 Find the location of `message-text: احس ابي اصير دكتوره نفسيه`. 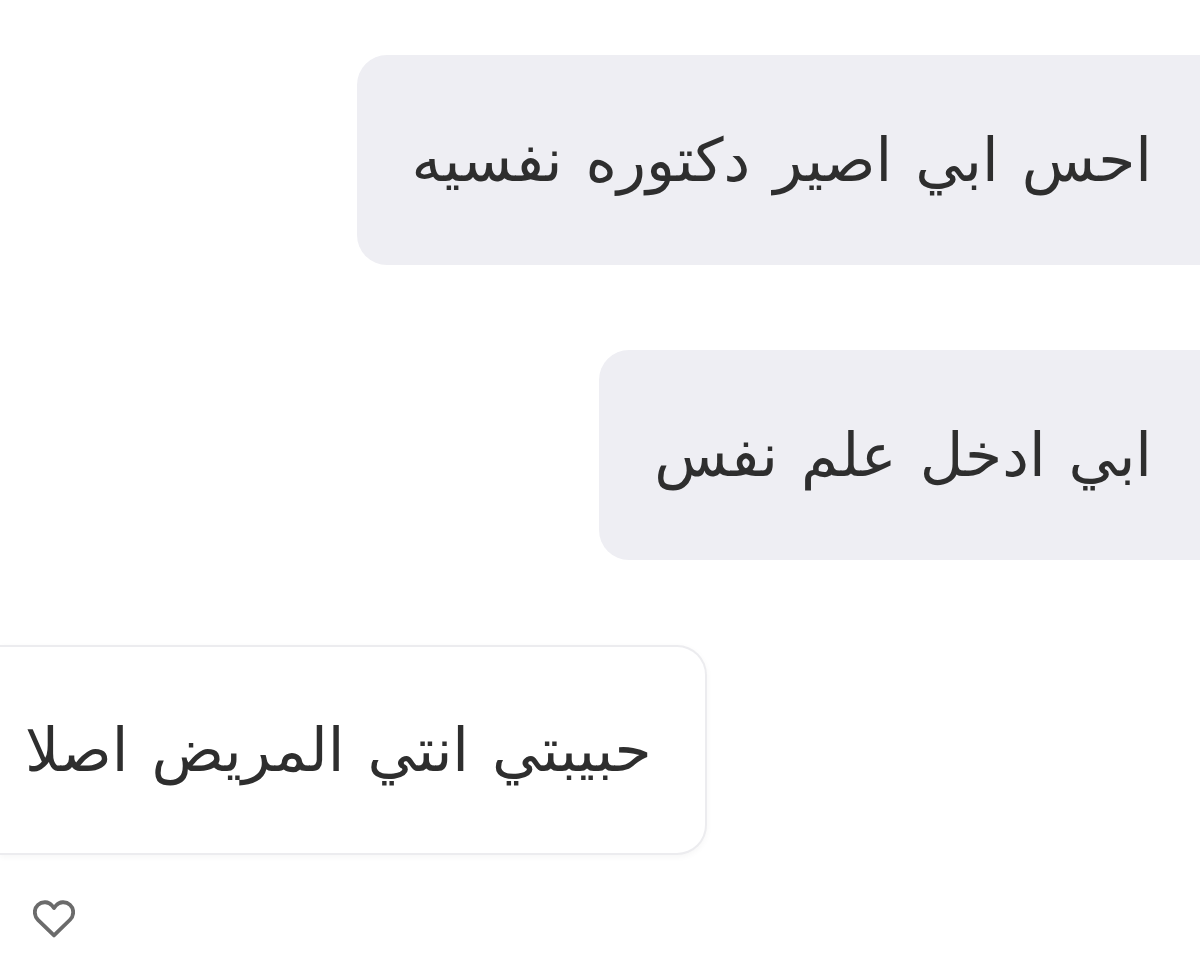

message-text: احس ابي اصير دكتوره نفسيه is located at coordinates (781, 161).